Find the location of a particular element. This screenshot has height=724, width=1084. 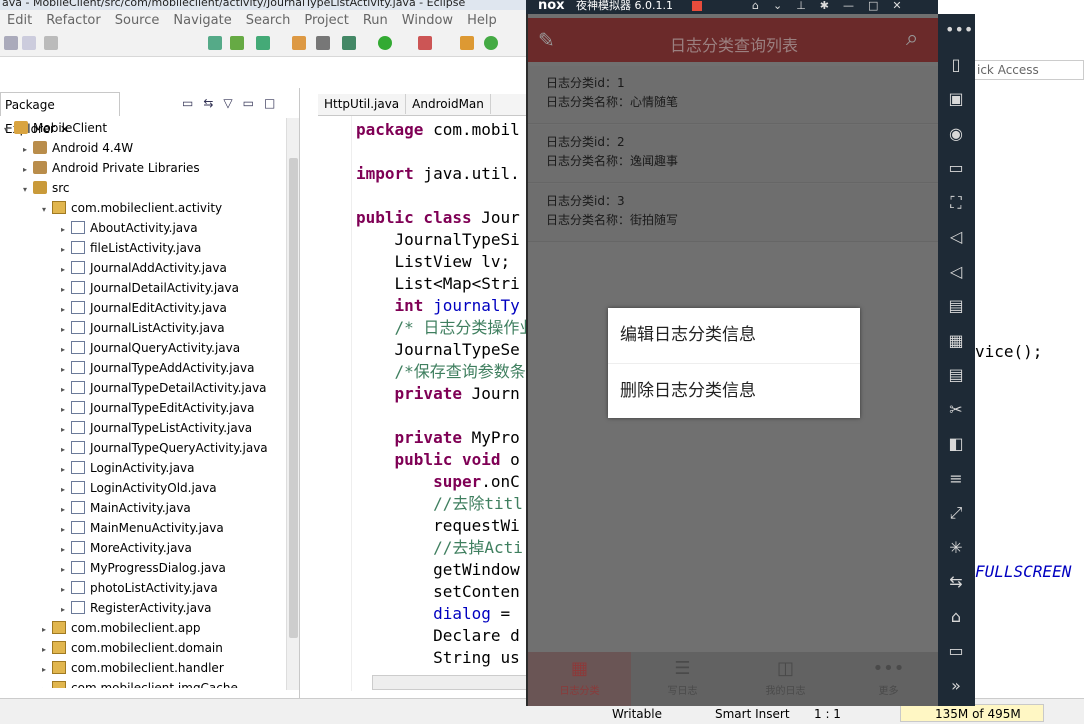

sidebar-tool-icon: ⌂ is located at coordinates (956, 617).